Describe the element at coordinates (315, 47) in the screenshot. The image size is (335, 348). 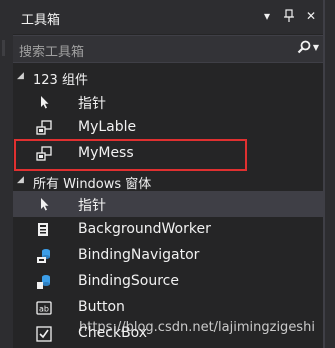
I see `chevron-down-icon: ▼` at that location.